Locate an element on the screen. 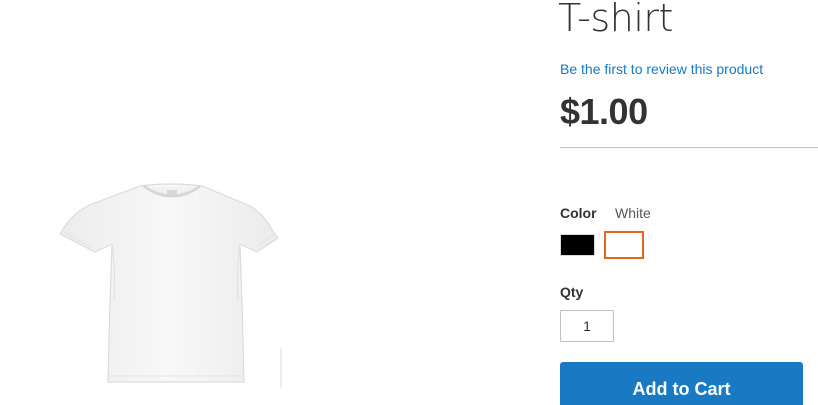 Image resolution: width=818 pixels, height=405 pixels. product-title: T-shirt is located at coordinates (615, 20).